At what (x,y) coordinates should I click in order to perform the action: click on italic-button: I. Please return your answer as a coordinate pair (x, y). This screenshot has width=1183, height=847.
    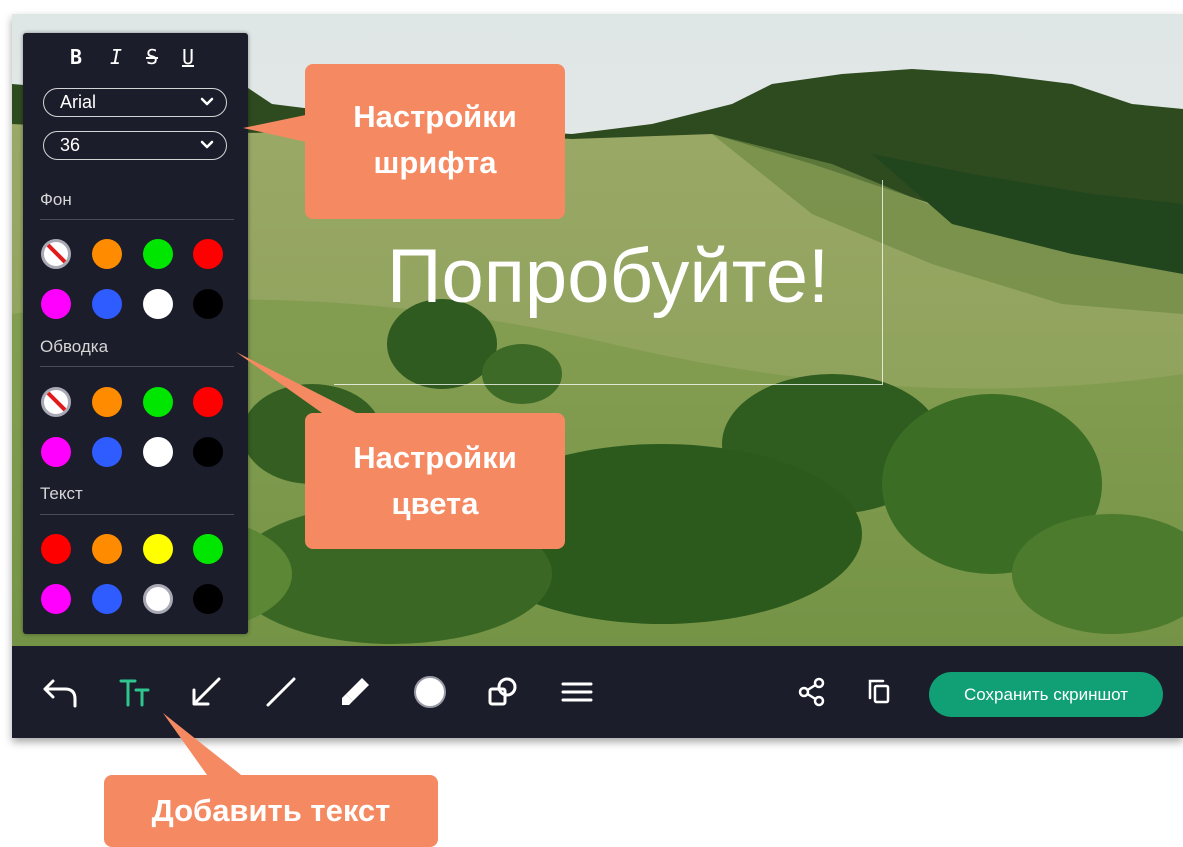
    Looking at the image, I should click on (116, 57).